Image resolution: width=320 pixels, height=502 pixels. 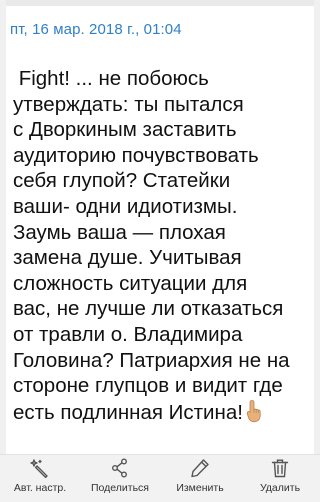 What do you see at coordinates (280, 488) in the screenshot?
I see `delete-label: Удалить` at bounding box center [280, 488].